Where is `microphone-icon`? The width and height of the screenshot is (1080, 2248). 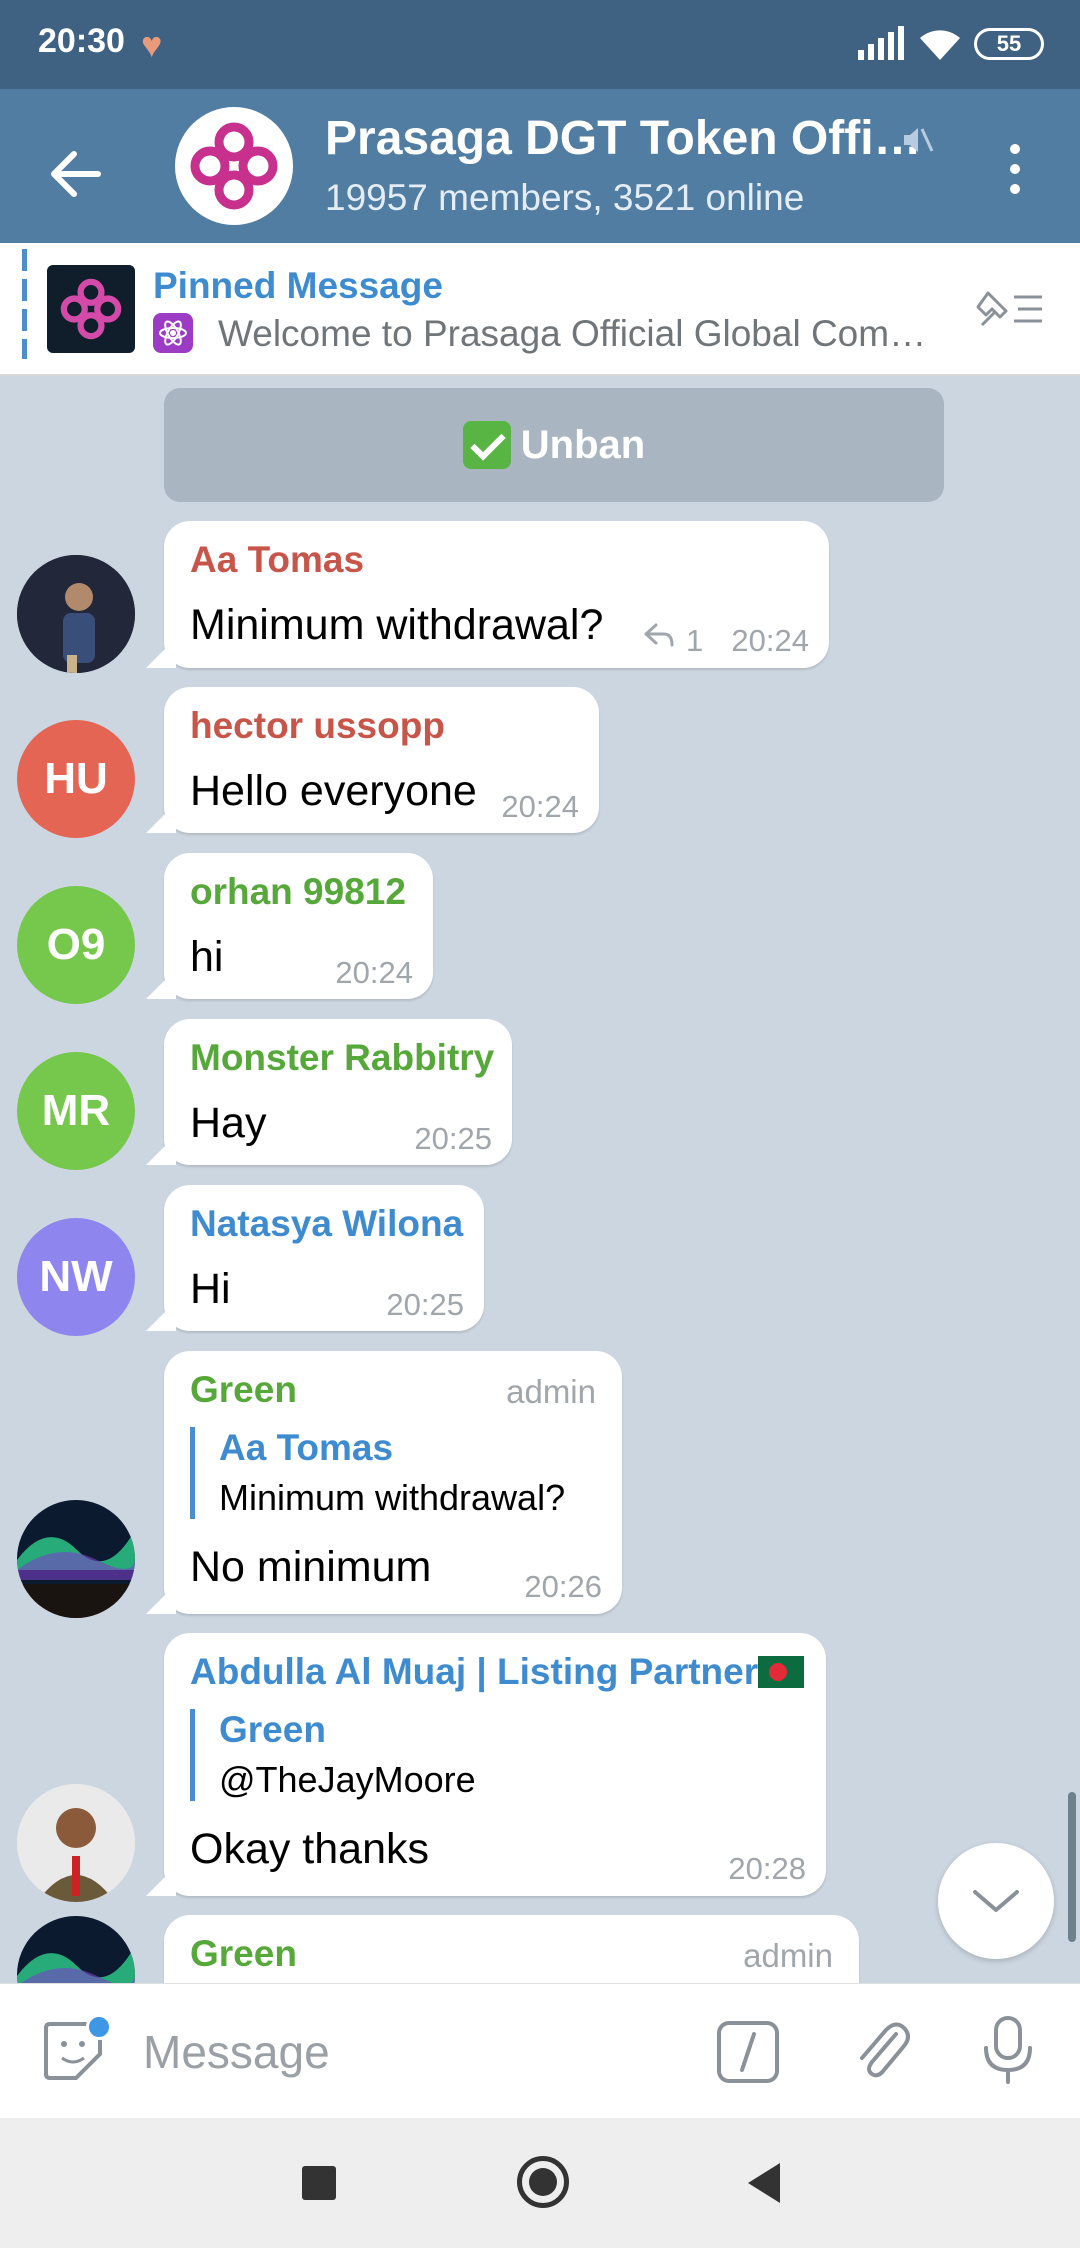 microphone-icon is located at coordinates (1008, 2050).